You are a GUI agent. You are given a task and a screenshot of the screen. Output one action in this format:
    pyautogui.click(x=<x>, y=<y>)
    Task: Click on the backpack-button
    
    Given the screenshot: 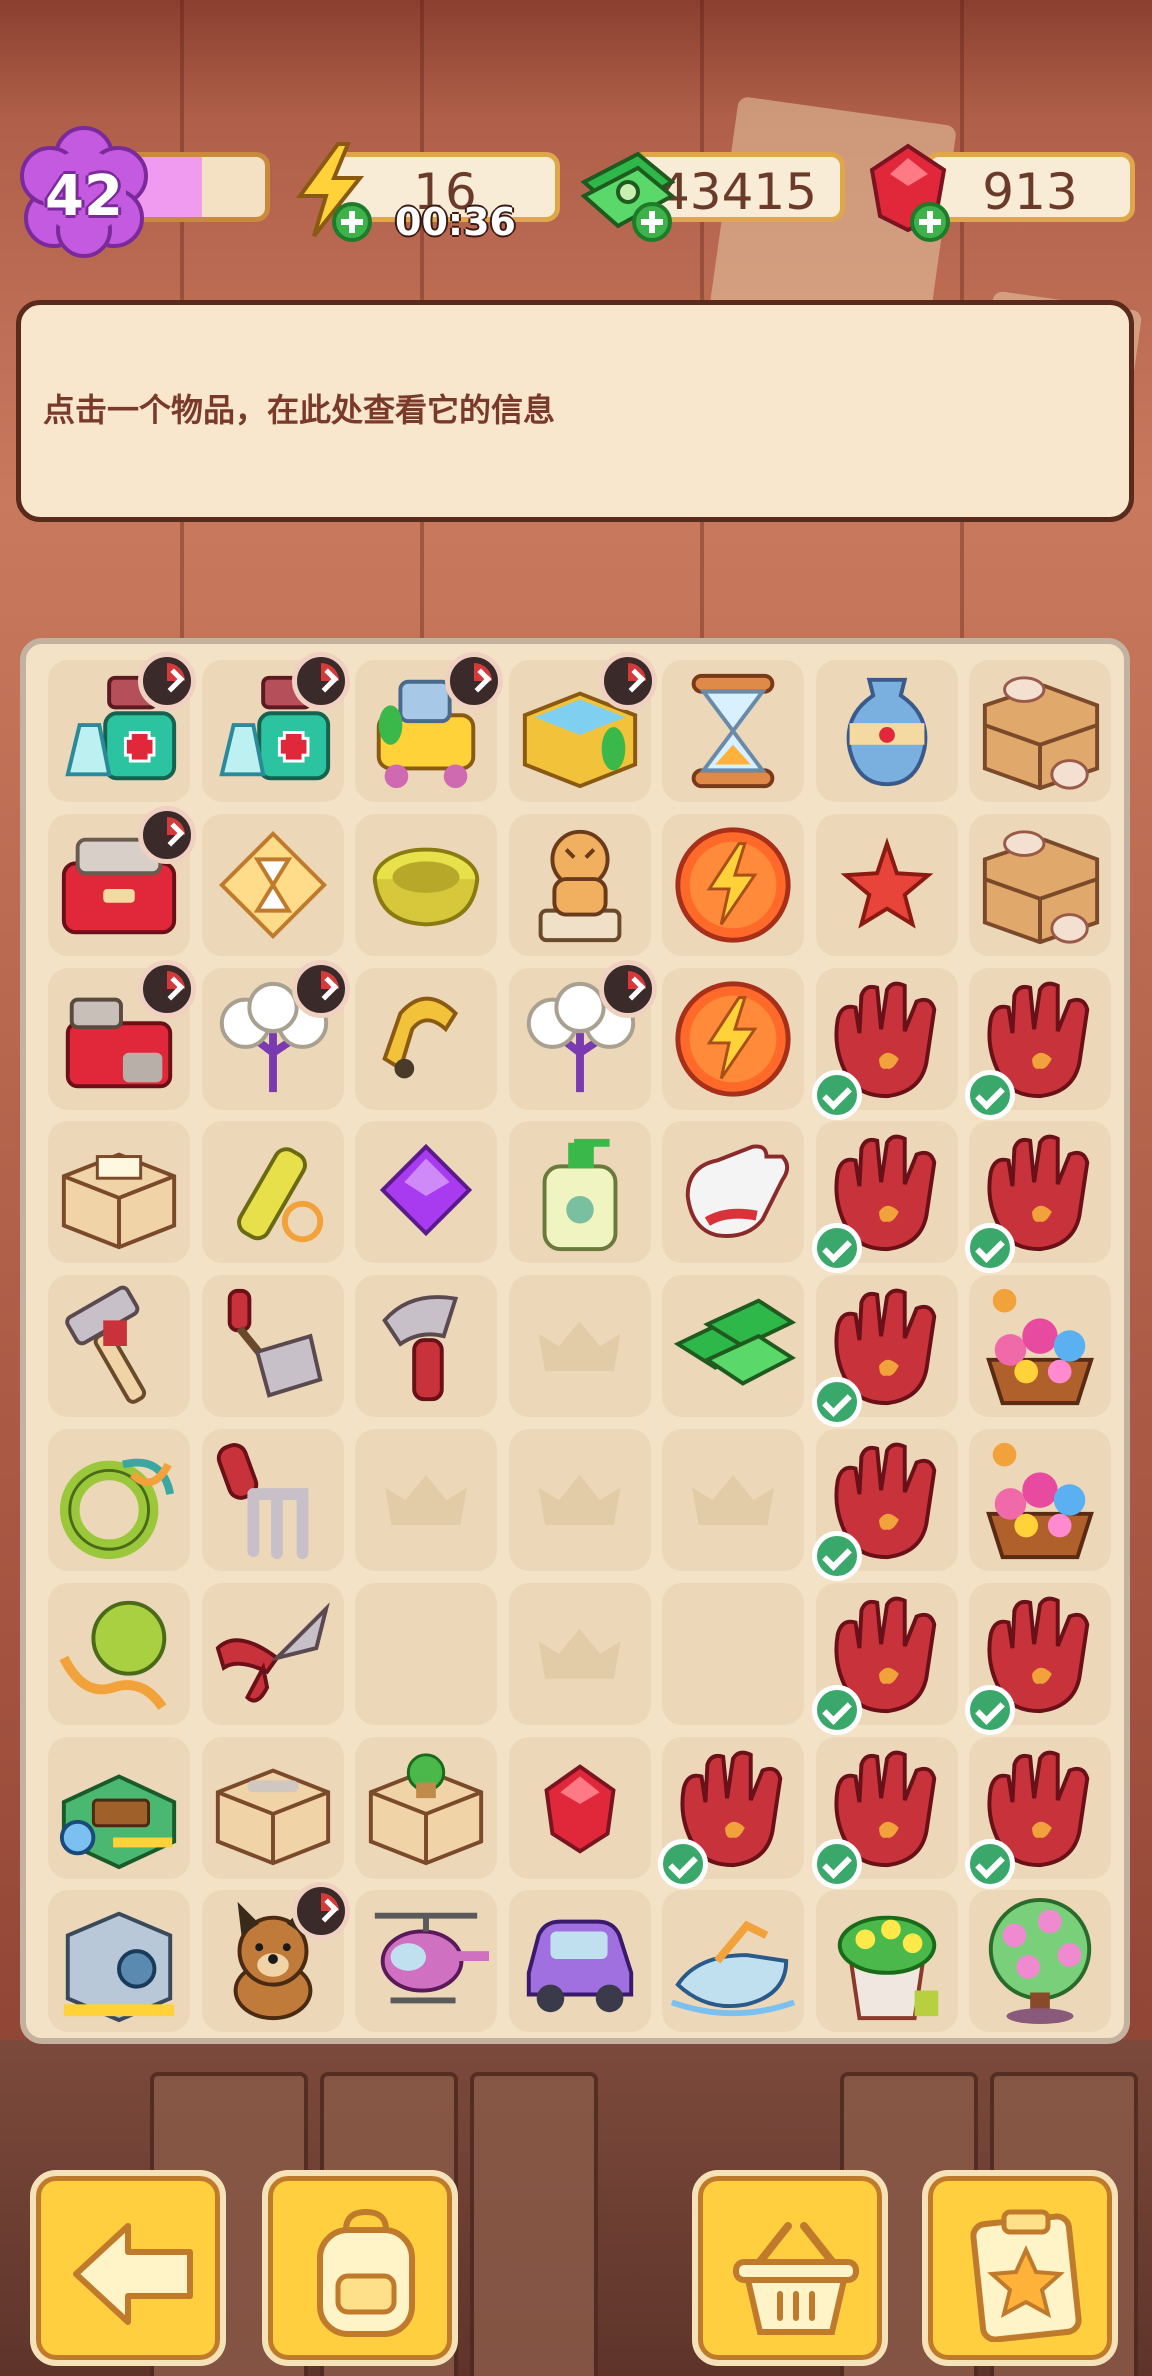 What is the action you would take?
    pyautogui.click(x=360, y=2268)
    